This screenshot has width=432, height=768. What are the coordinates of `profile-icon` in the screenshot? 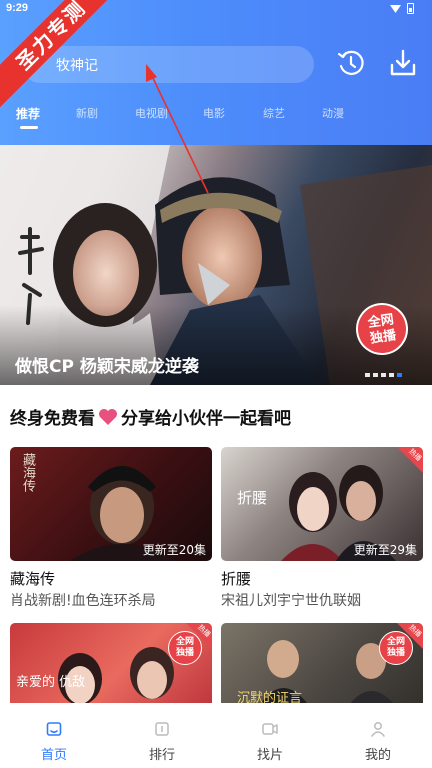 It's located at (378, 729).